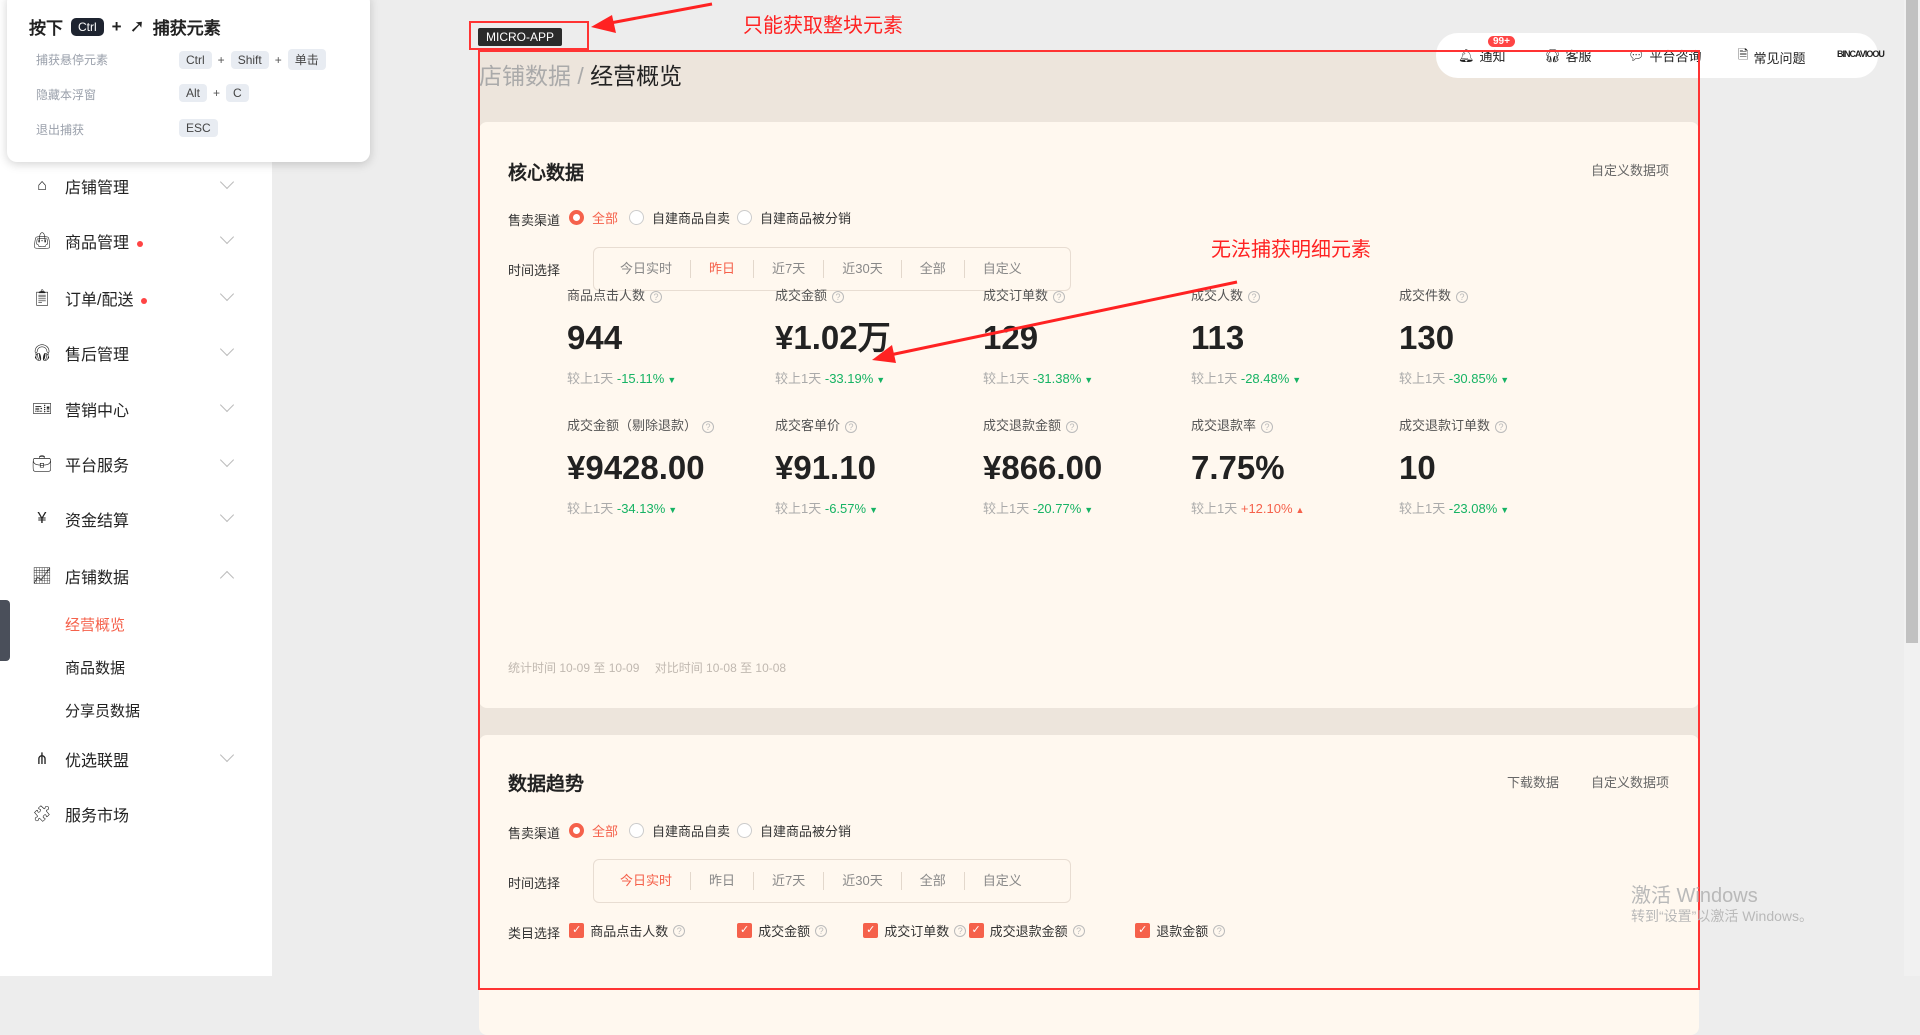  I want to click on windows-watermark-title: 激活 Windows, so click(1694, 896).